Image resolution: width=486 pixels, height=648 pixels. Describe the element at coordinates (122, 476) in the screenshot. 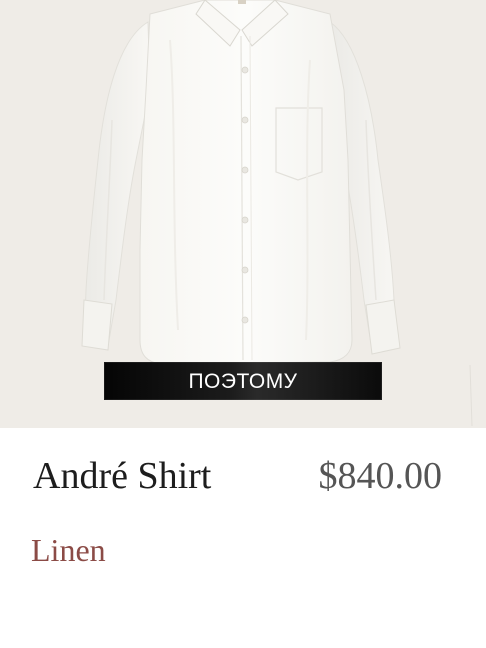

I see `product-name: André Shirt` at that location.